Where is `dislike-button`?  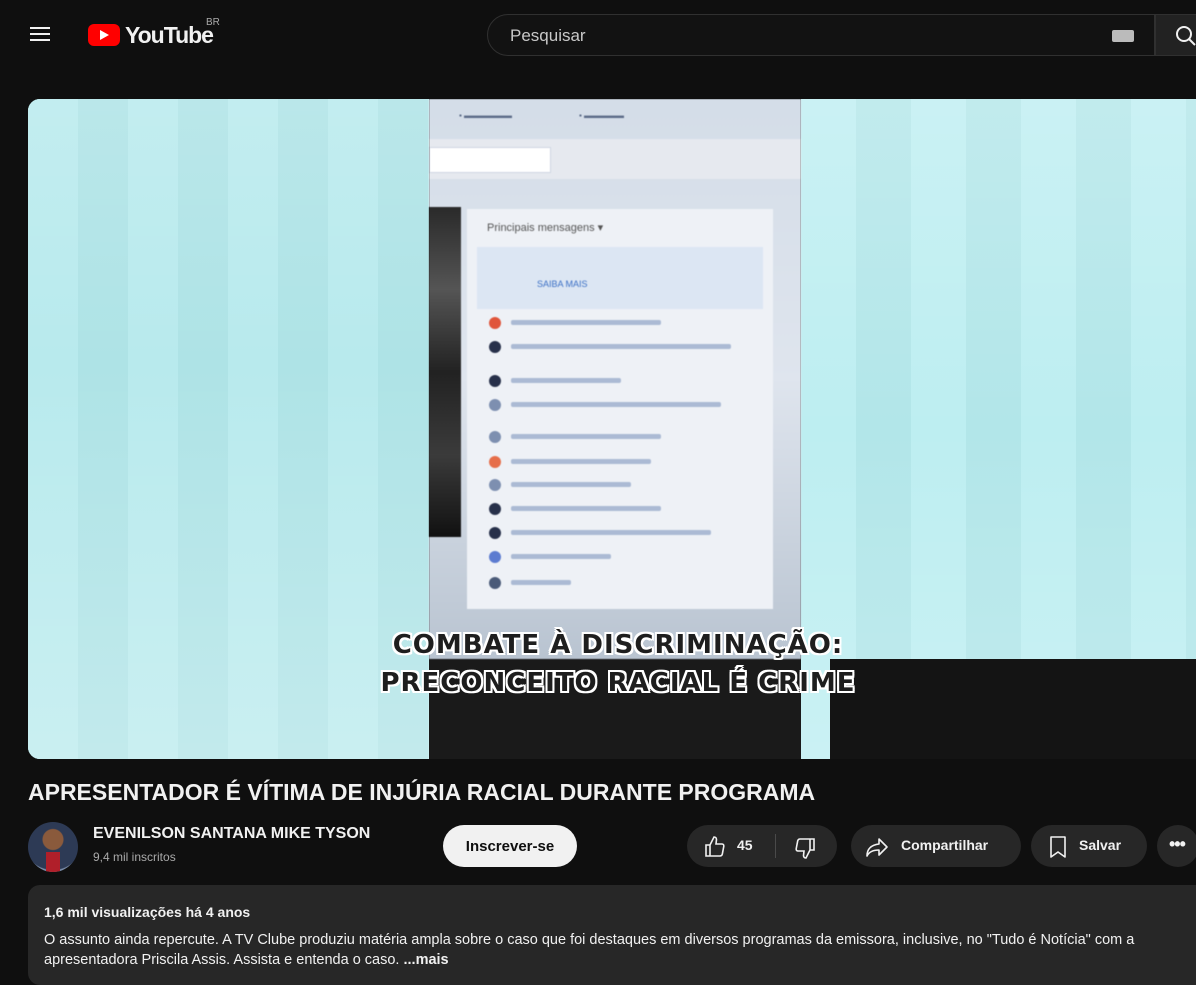
dislike-button is located at coordinates (806, 846).